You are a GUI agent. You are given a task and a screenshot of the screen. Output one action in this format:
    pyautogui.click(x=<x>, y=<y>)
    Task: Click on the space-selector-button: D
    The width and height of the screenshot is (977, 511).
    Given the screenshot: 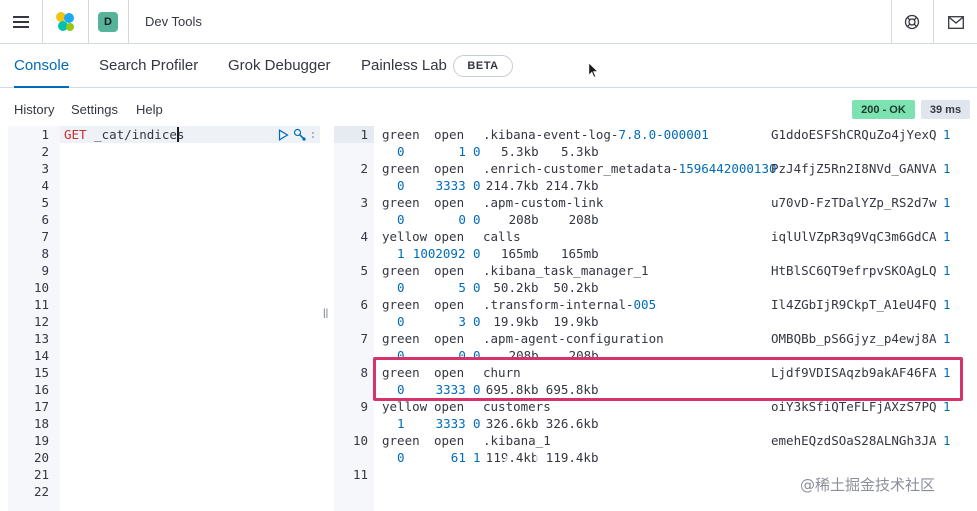 What is the action you would take?
    pyautogui.click(x=108, y=22)
    